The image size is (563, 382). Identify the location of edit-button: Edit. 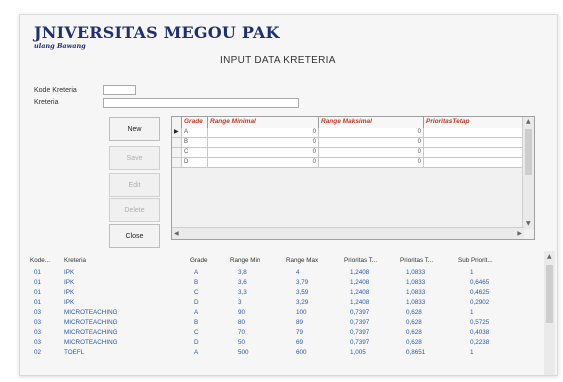
(134, 185).